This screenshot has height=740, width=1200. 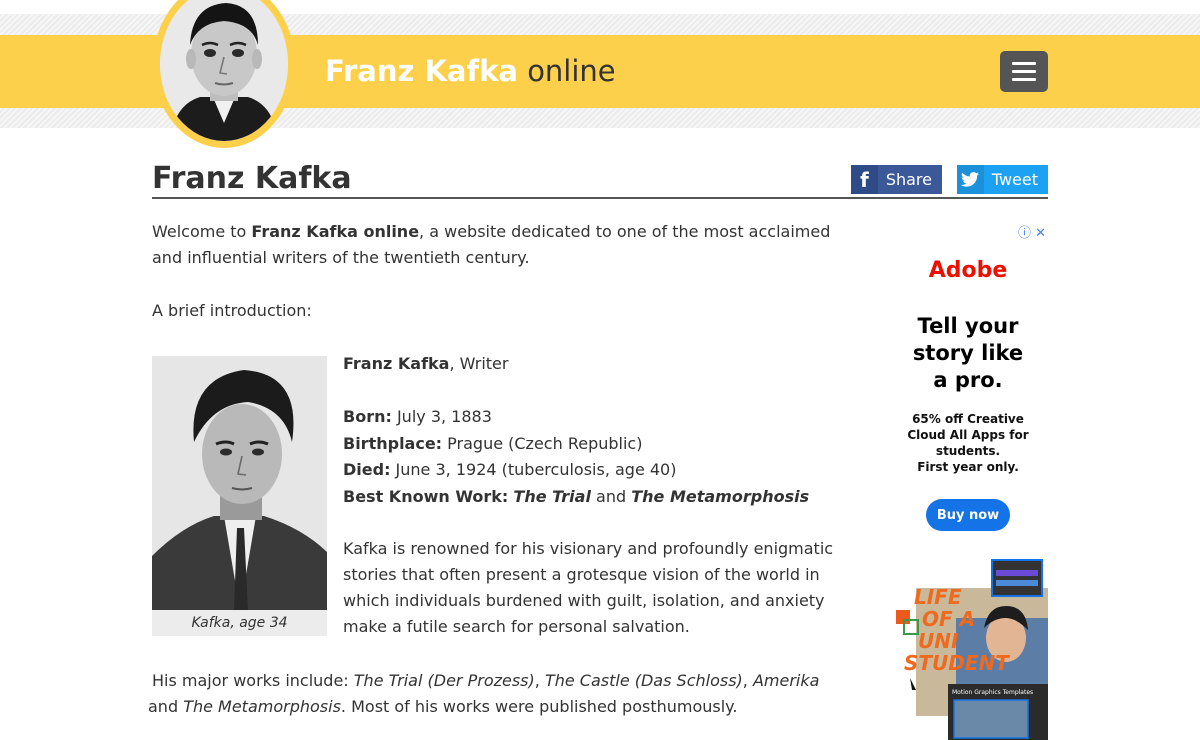 I want to click on works-intro: His major works include:, so click(x=253, y=680).